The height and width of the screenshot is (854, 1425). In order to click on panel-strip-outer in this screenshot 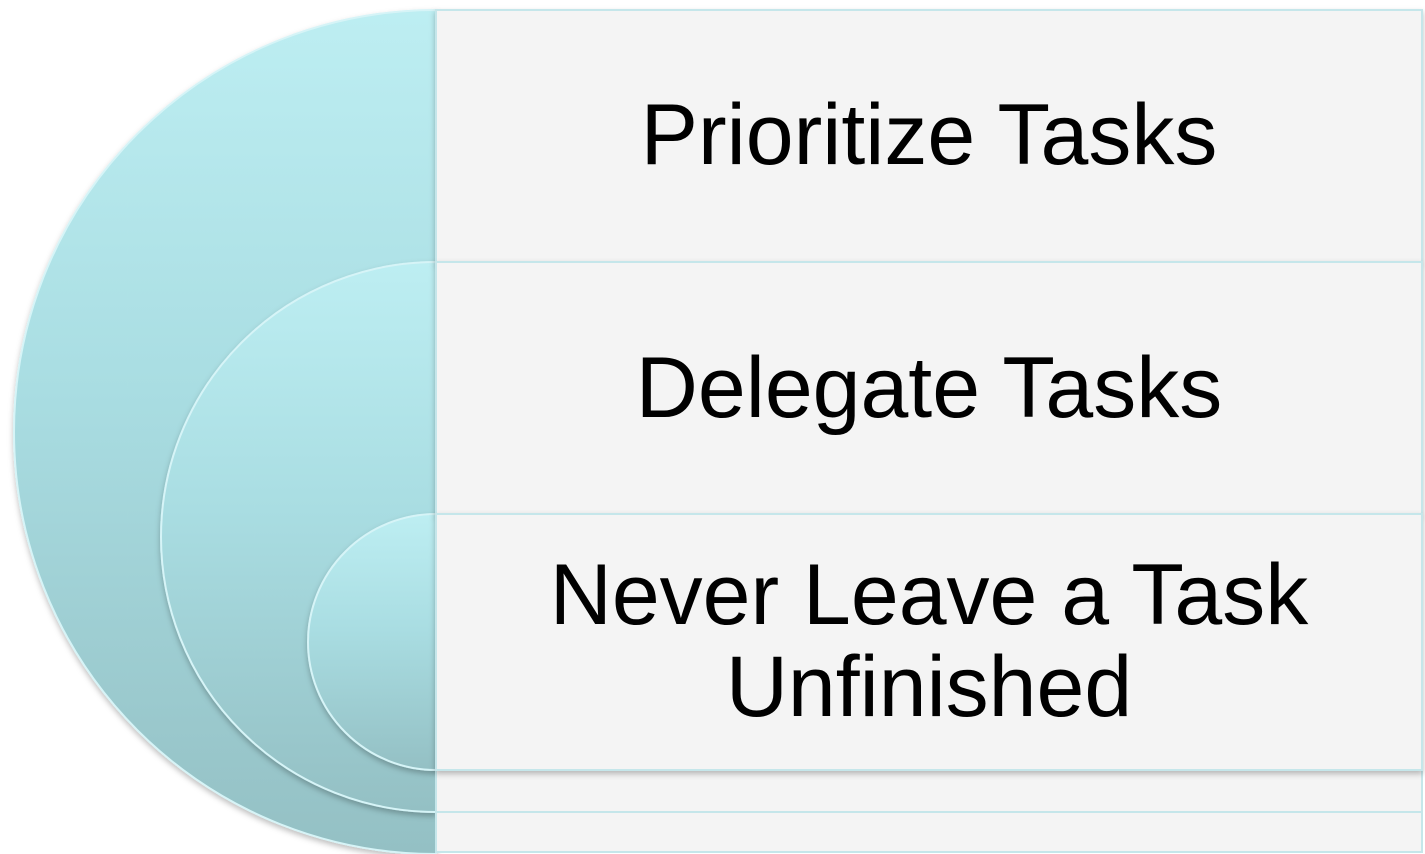, I will do `click(929, 832)`.